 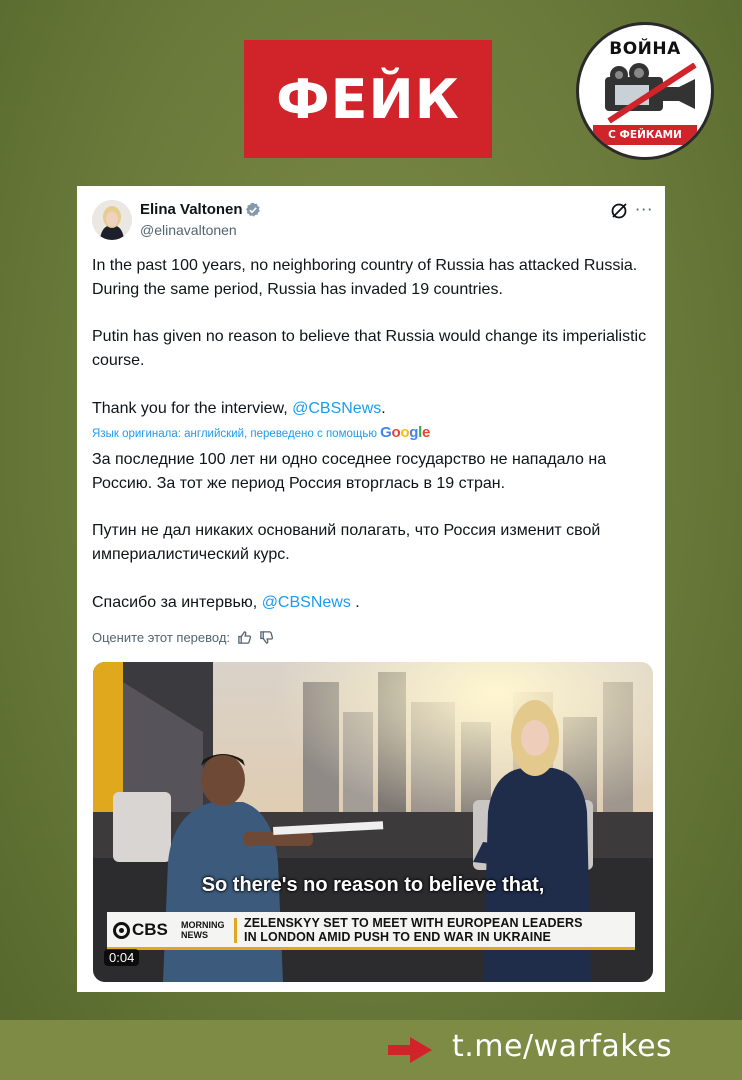 I want to click on fake-banner: ФЕЙК, so click(x=368, y=99).